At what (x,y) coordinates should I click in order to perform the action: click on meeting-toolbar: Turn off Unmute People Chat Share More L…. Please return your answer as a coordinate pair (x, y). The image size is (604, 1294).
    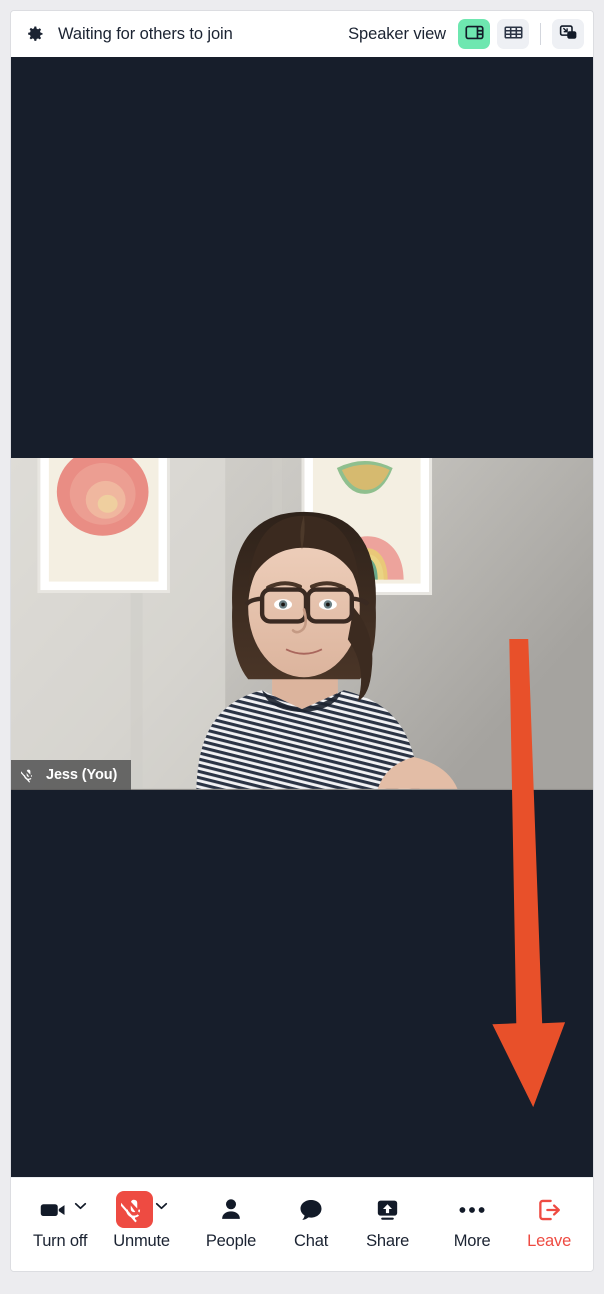
    Looking at the image, I should click on (302, 1224).